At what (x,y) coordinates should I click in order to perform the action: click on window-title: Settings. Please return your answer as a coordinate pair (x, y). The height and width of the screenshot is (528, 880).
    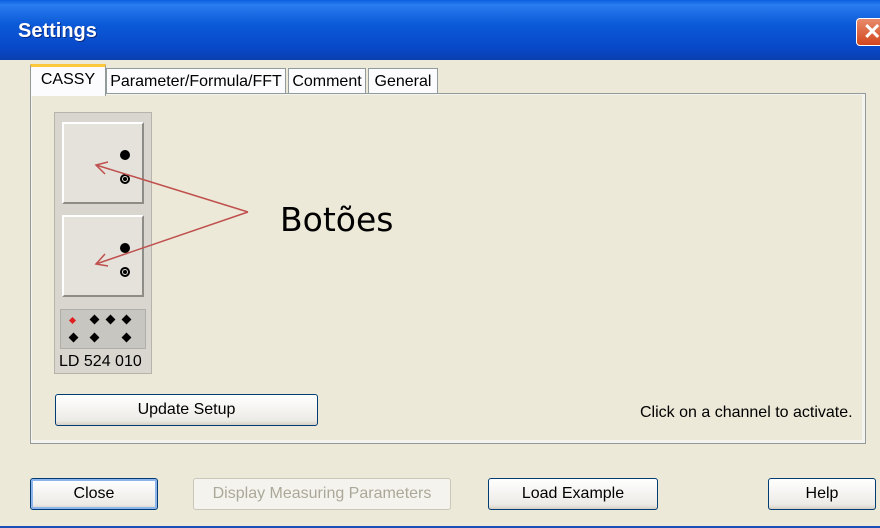
    Looking at the image, I should click on (57, 31).